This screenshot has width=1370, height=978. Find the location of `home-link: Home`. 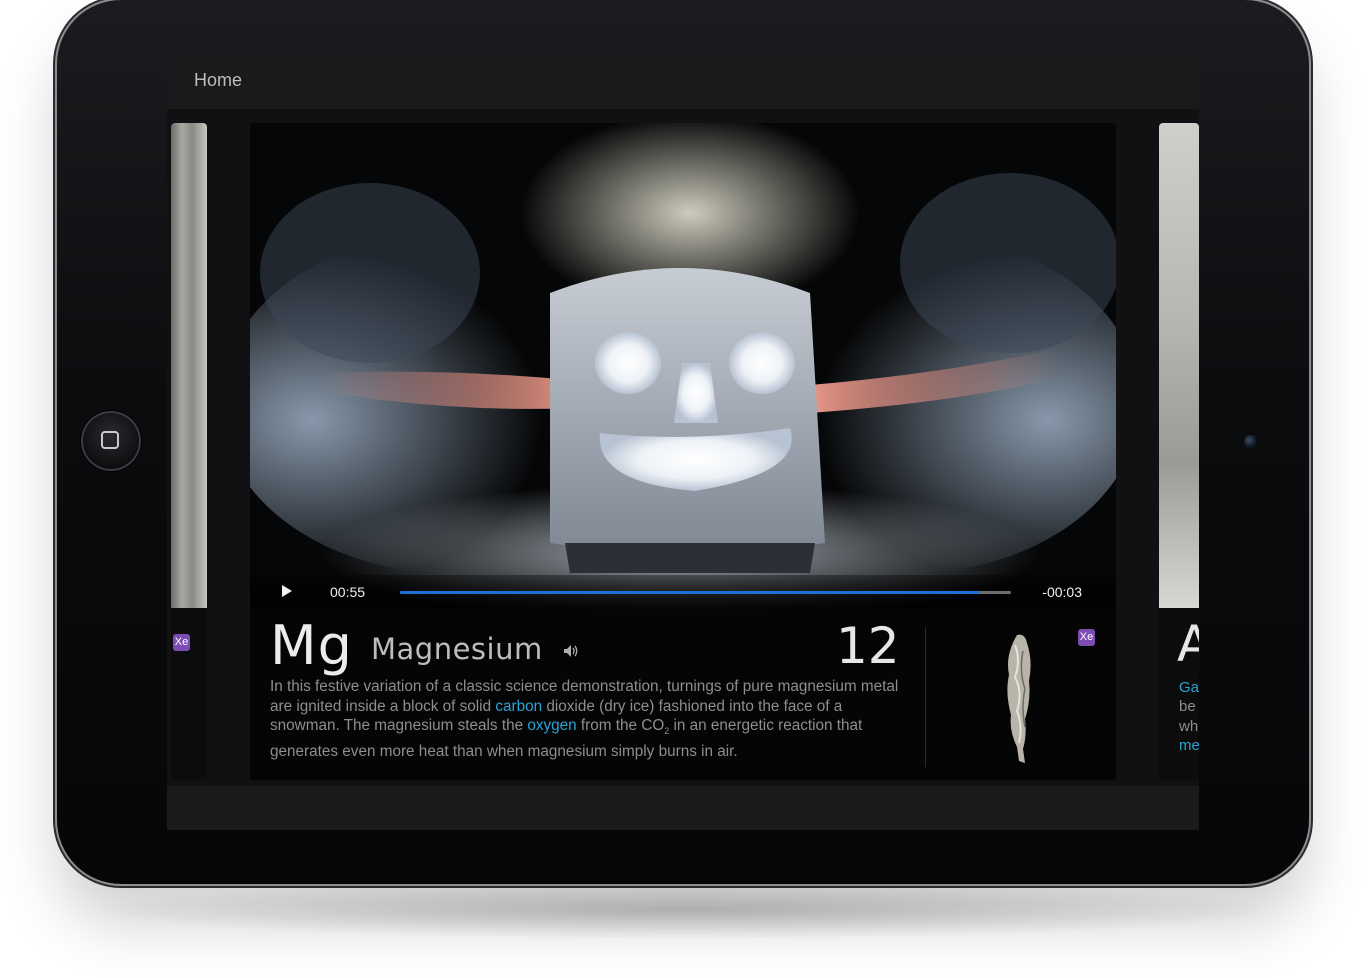

home-link: Home is located at coordinates (218, 80).